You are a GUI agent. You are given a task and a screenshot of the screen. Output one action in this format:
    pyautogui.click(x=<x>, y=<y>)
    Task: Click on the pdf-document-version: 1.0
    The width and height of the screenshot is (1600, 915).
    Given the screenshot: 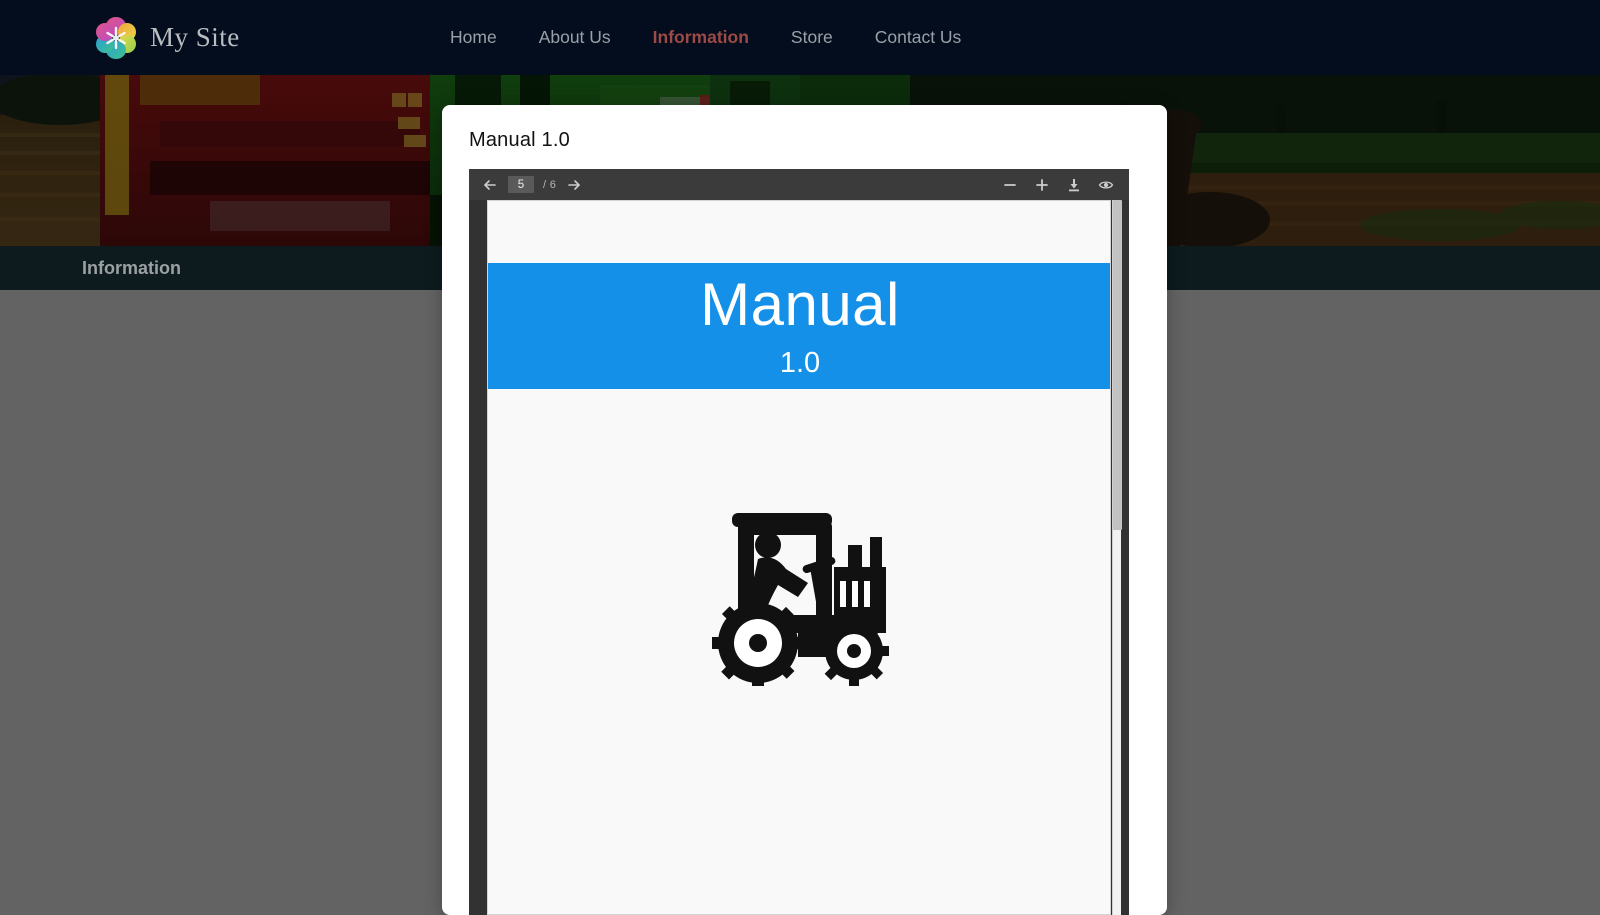 What is the action you would take?
    pyautogui.click(x=800, y=362)
    